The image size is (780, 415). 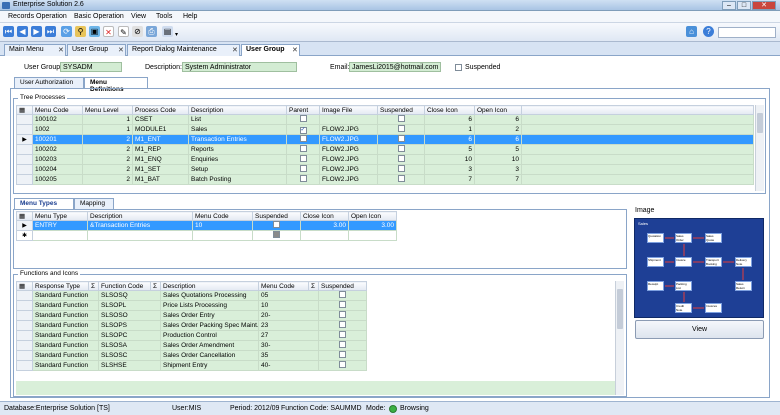 What do you see at coordinates (8, 31) in the screenshot?
I see `first-record-icon: ⏮` at bounding box center [8, 31].